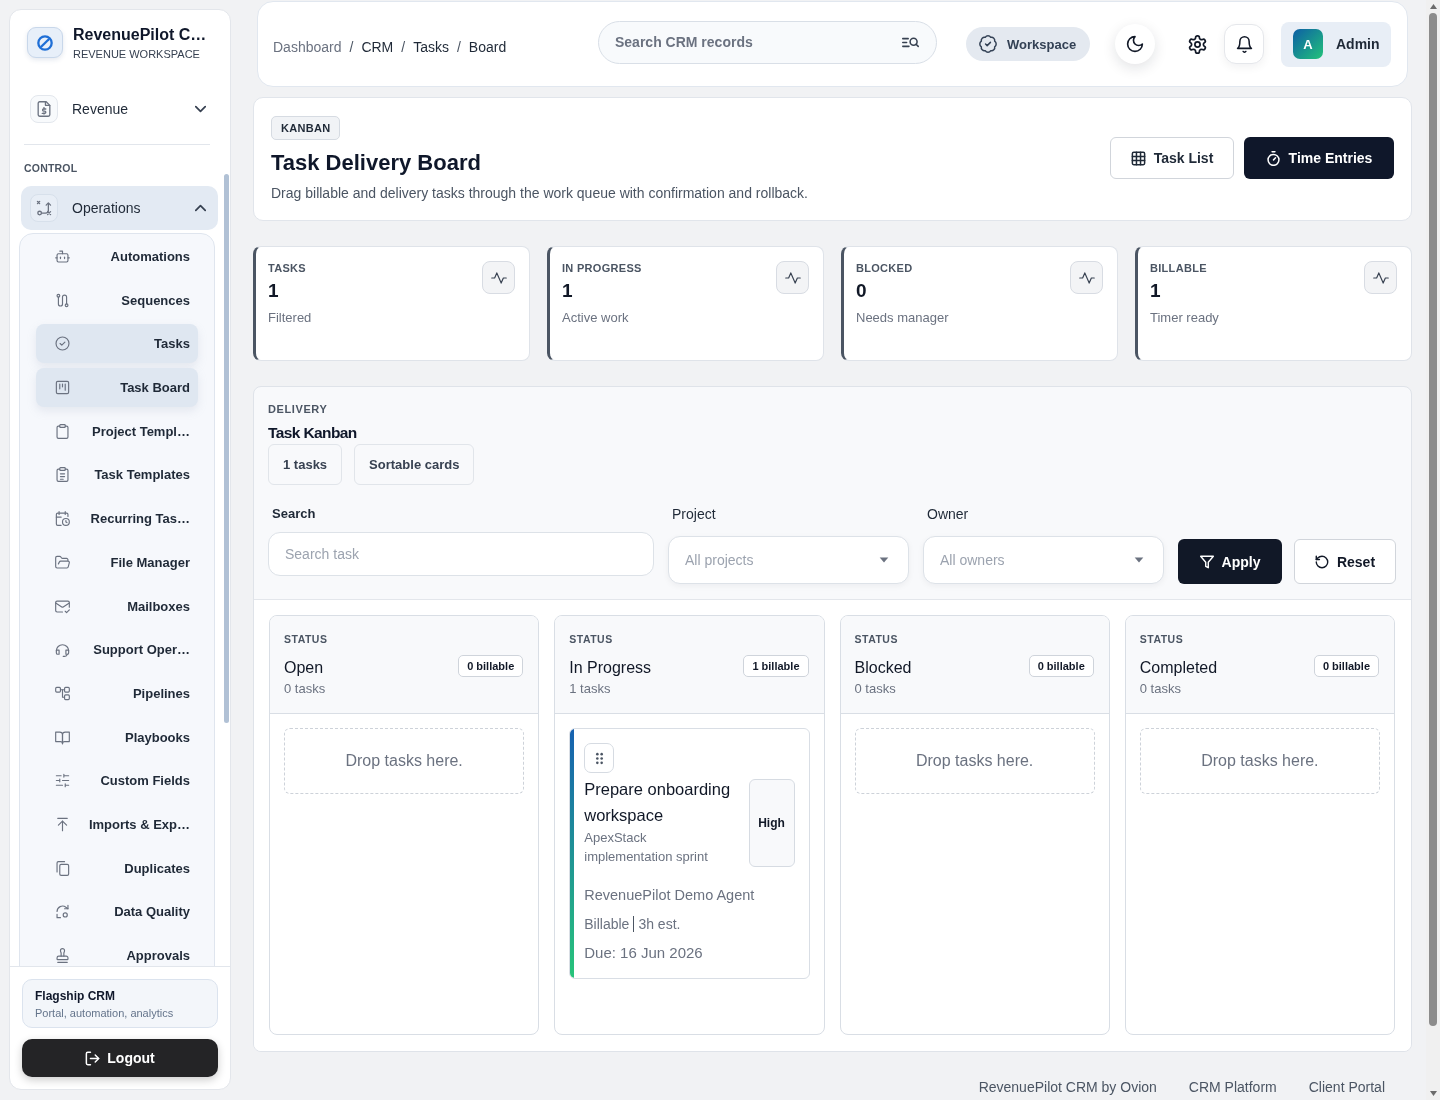 Image resolution: width=1440 pixels, height=1100 pixels. What do you see at coordinates (117, 781) in the screenshot?
I see `sidebar-item: Custom Fields` at bounding box center [117, 781].